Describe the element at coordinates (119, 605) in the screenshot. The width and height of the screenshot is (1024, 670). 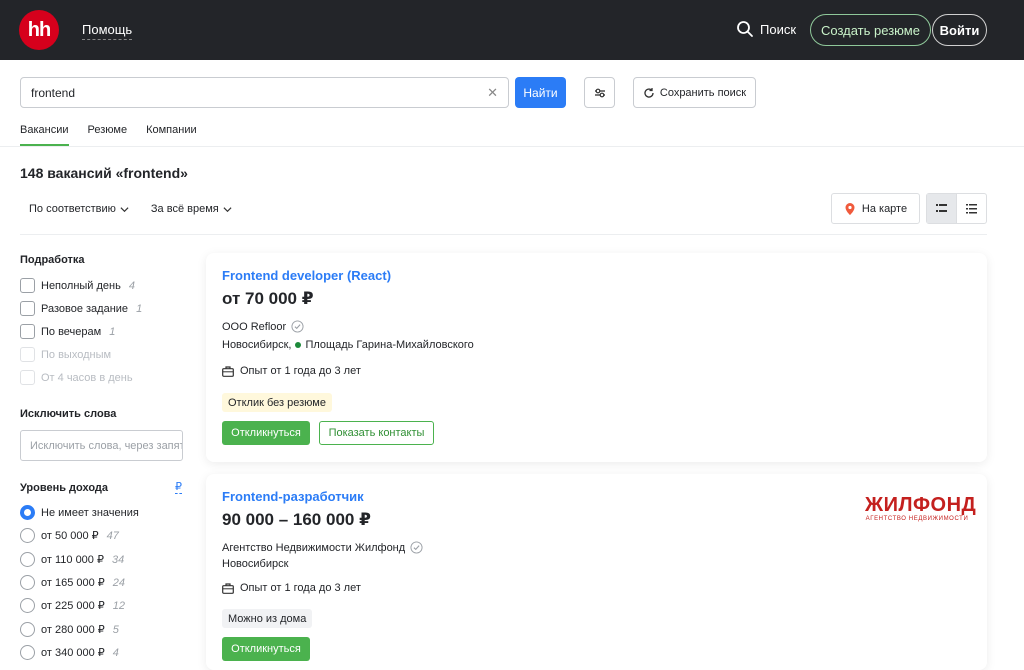
I see `option-count: 12` at that location.